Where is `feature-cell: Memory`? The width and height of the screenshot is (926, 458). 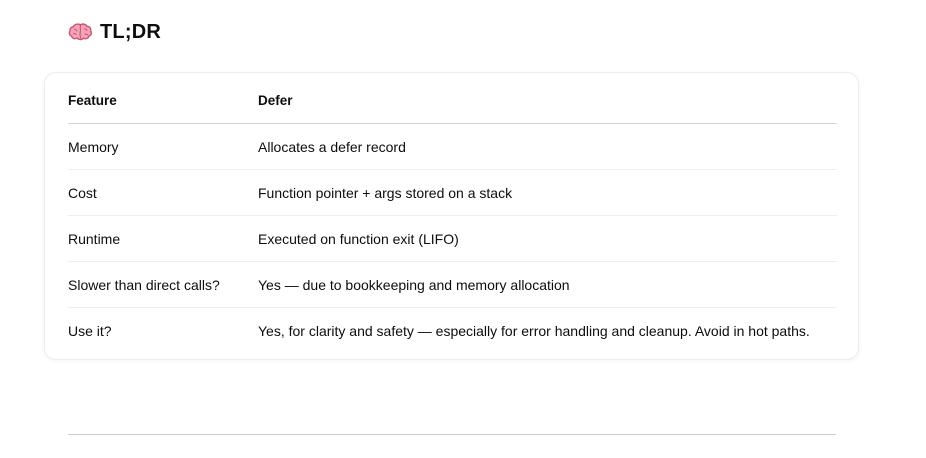
feature-cell: Memory is located at coordinates (163, 146).